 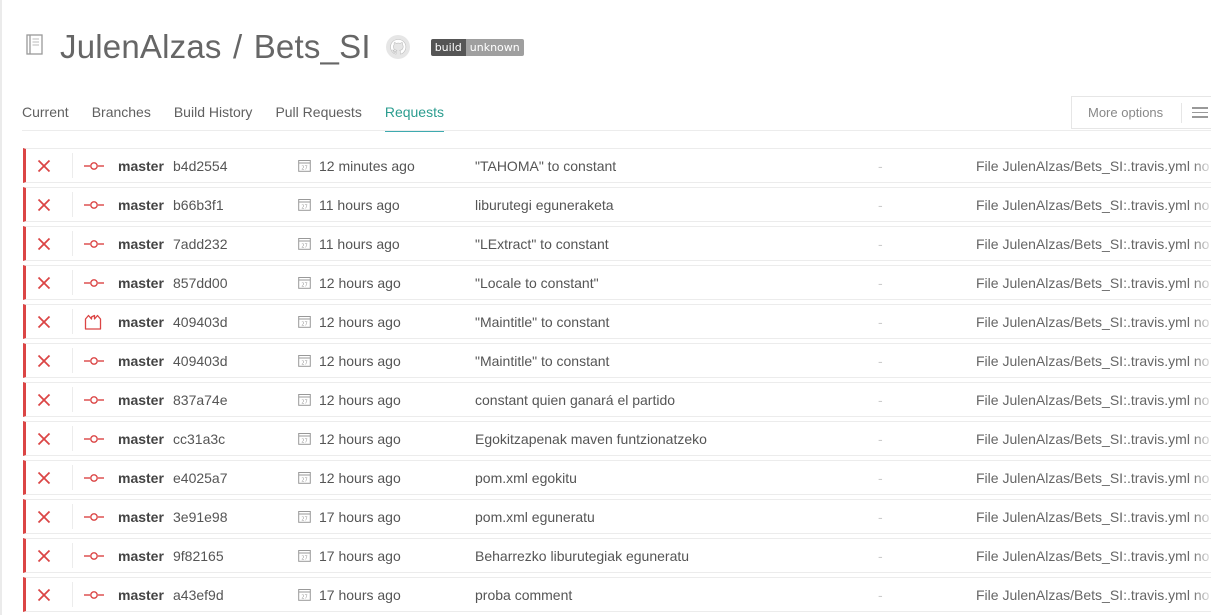 I want to click on commit-message: proba comment, so click(x=524, y=594).